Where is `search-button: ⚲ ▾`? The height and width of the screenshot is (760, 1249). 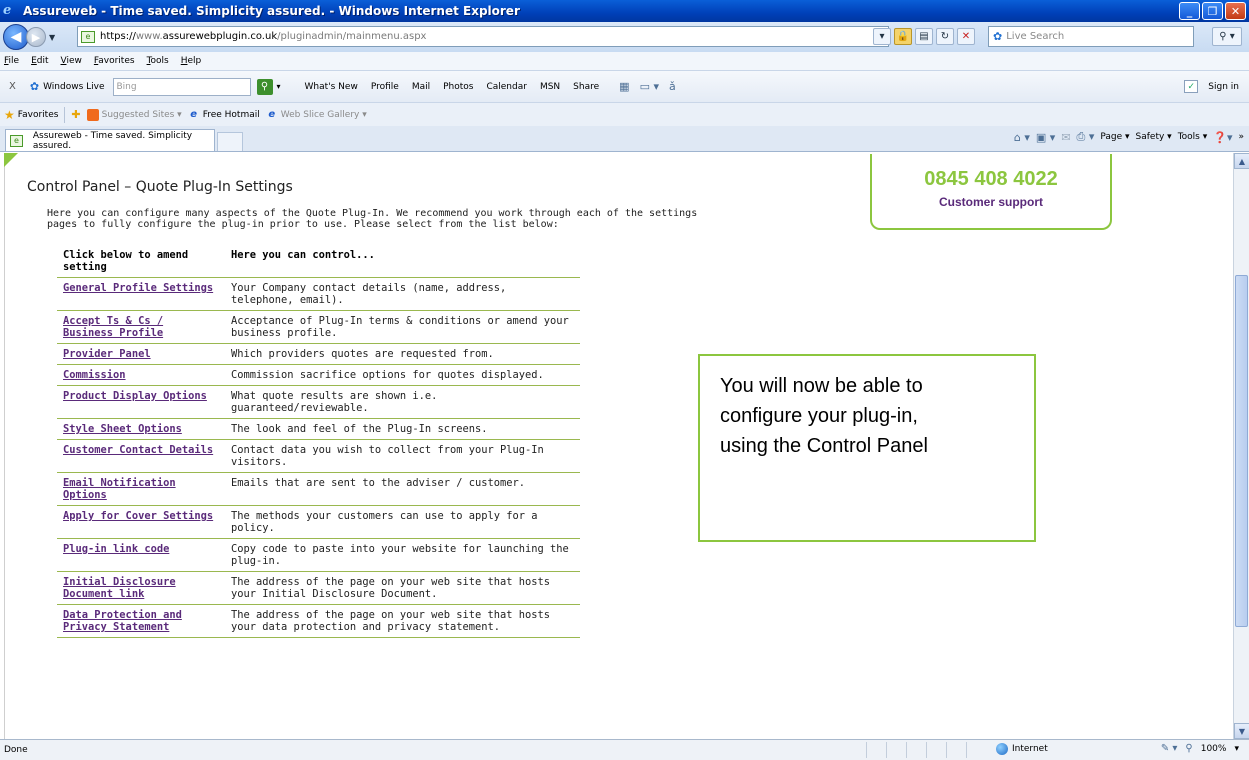 search-button: ⚲ ▾ is located at coordinates (1227, 36).